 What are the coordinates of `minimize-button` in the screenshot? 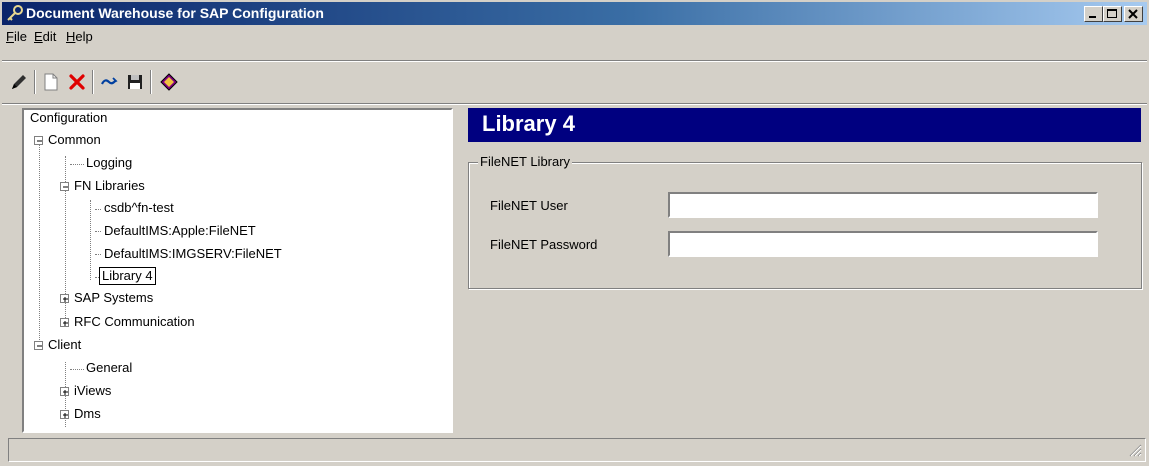 It's located at (1093, 14).